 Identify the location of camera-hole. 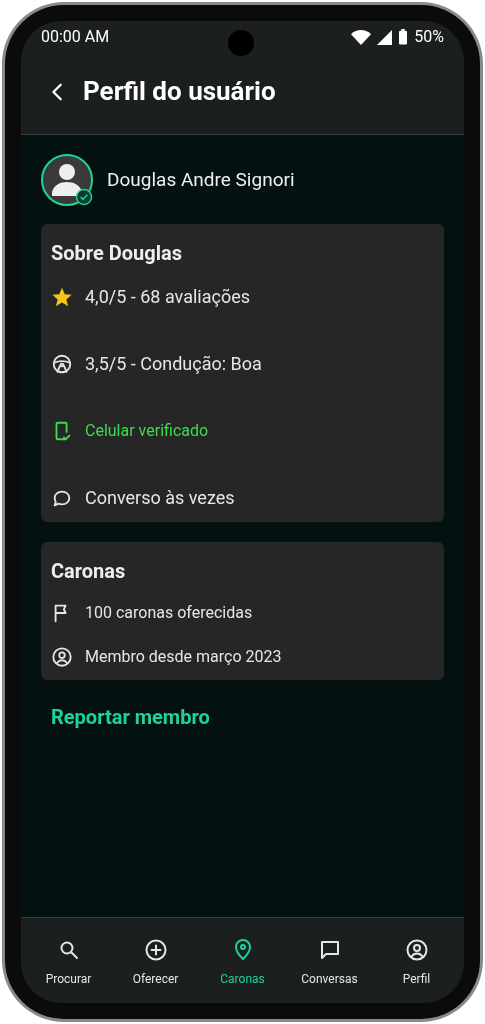
(241, 43).